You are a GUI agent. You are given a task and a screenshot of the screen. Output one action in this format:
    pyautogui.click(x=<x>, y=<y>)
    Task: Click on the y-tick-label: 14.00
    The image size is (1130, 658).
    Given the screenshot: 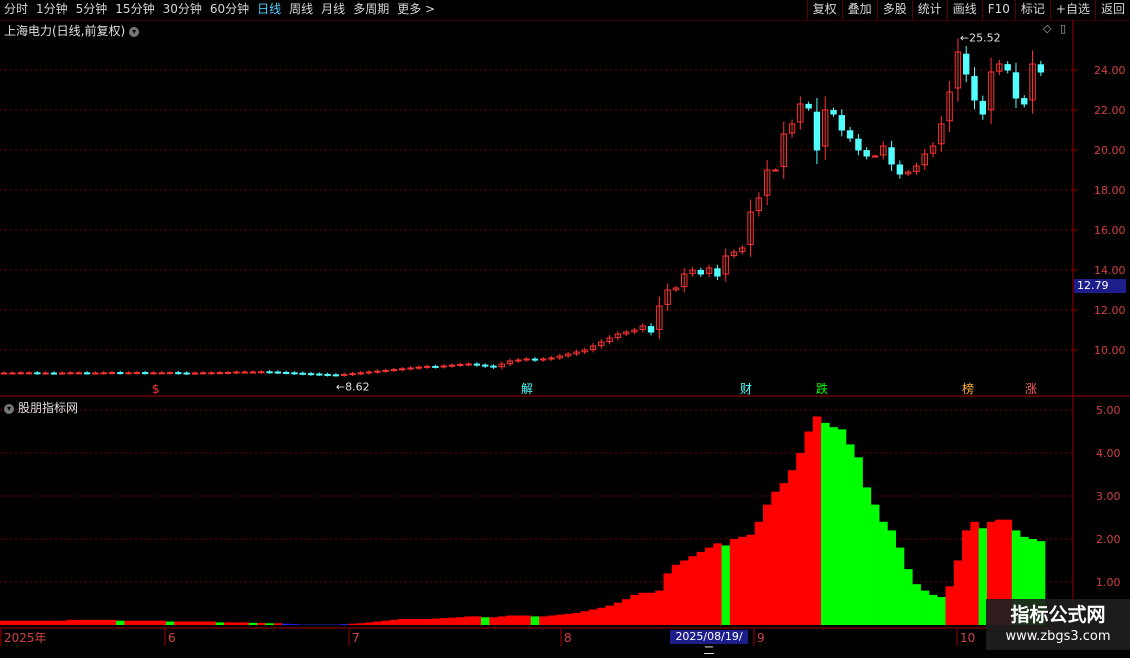 What is the action you would take?
    pyautogui.click(x=1110, y=270)
    